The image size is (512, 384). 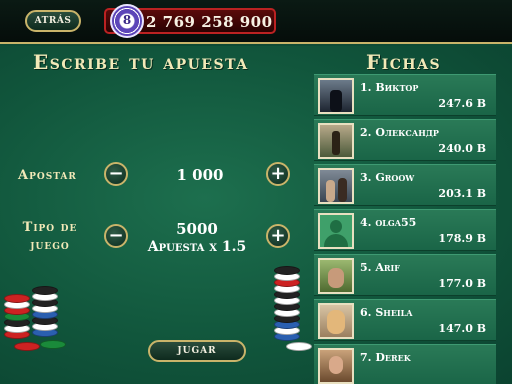 I want to click on game-type-label-line1: Tipo de, so click(x=50, y=227).